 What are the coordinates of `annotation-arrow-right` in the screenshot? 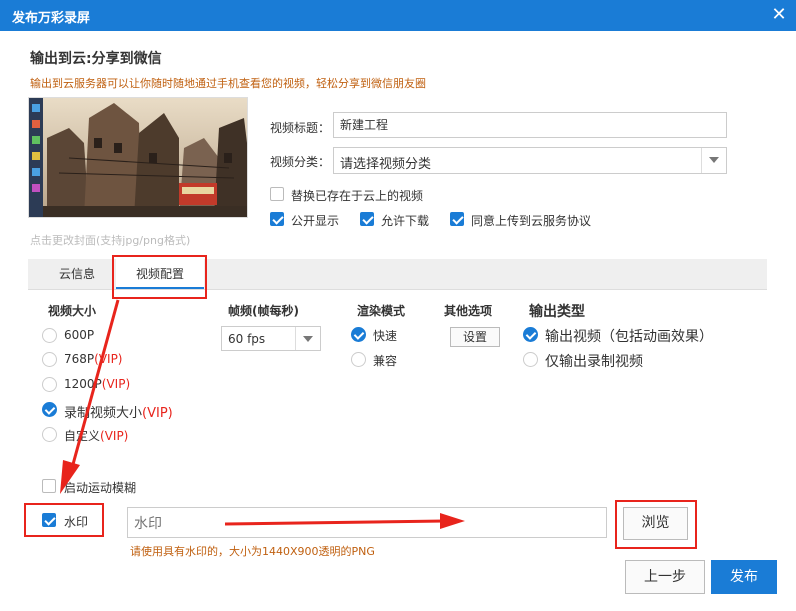 It's located at (344, 521).